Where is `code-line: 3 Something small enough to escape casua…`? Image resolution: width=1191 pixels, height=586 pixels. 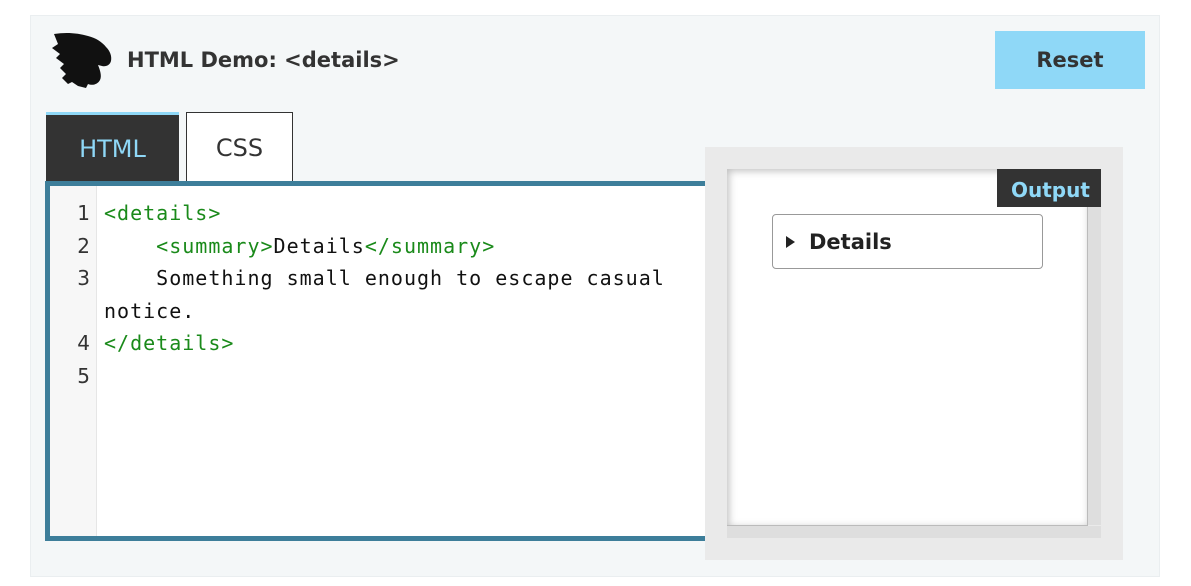 code-line: 3 Something small enough to escape casua… is located at coordinates (387, 294).